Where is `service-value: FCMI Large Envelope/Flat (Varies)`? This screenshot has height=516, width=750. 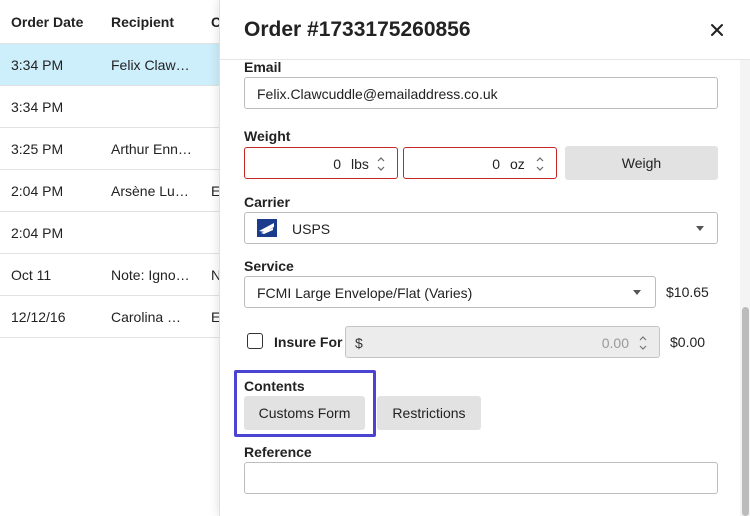
service-value: FCMI Large Envelope/Flat (Varies) is located at coordinates (365, 293).